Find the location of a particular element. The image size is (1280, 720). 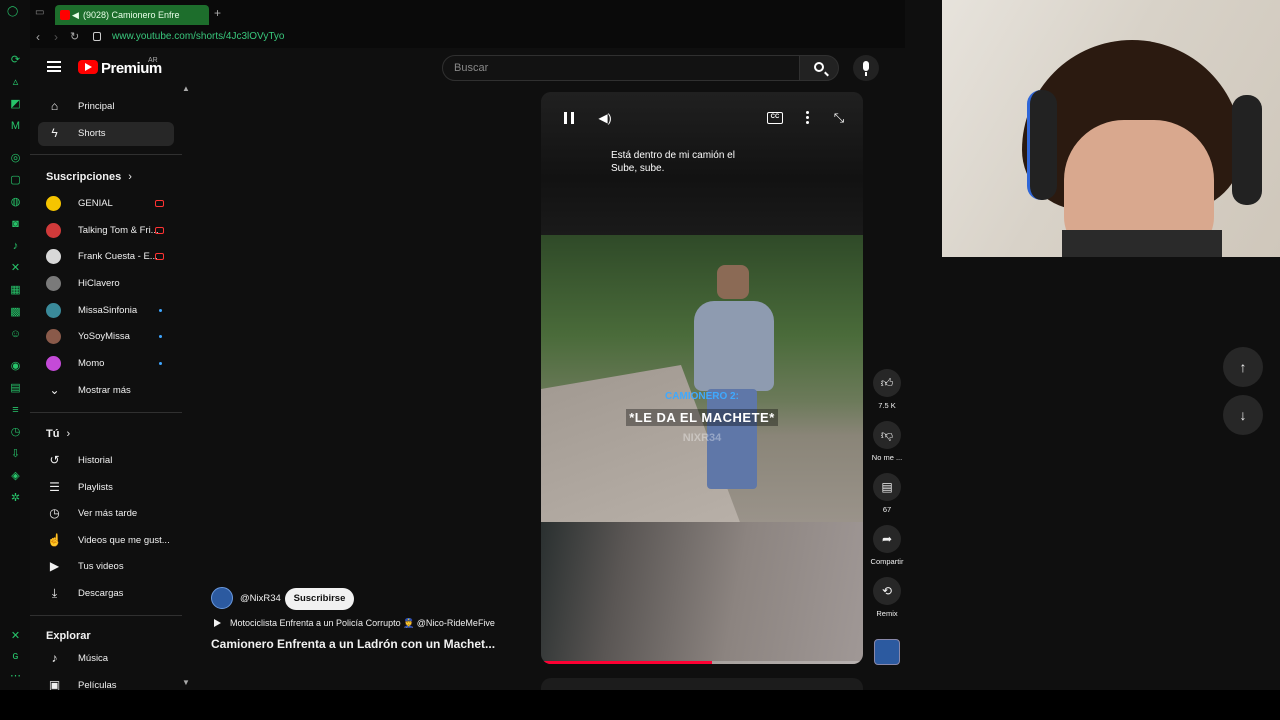

forward-icon: › is located at coordinates (56, 37).